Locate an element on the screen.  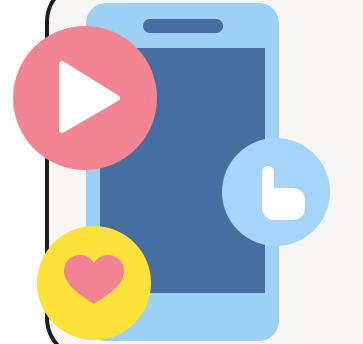
heart-icon is located at coordinates (94, 283).